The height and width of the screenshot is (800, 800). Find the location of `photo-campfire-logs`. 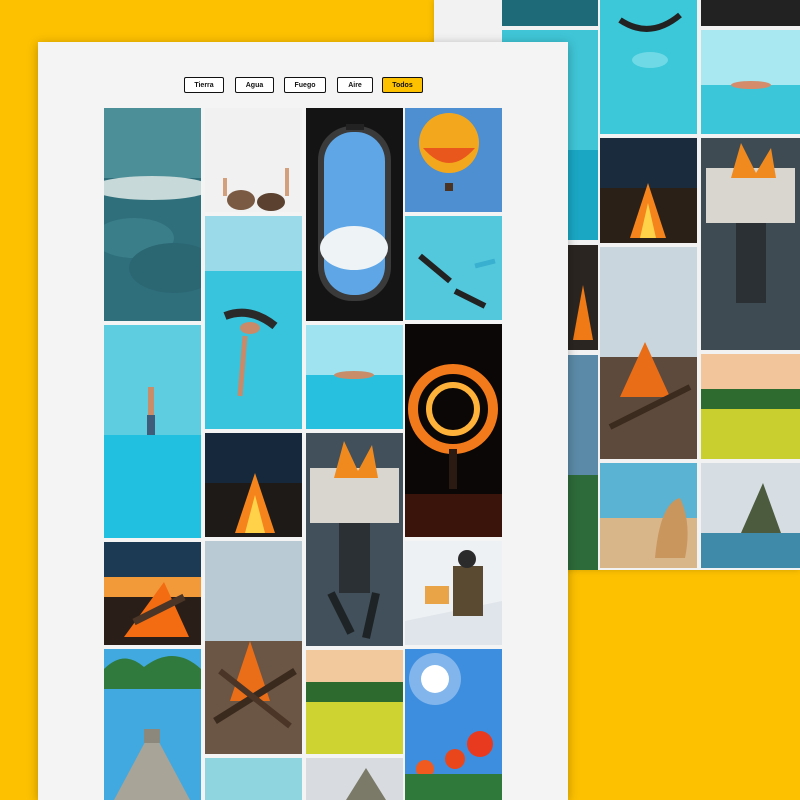

photo-campfire-logs is located at coordinates (253, 647).